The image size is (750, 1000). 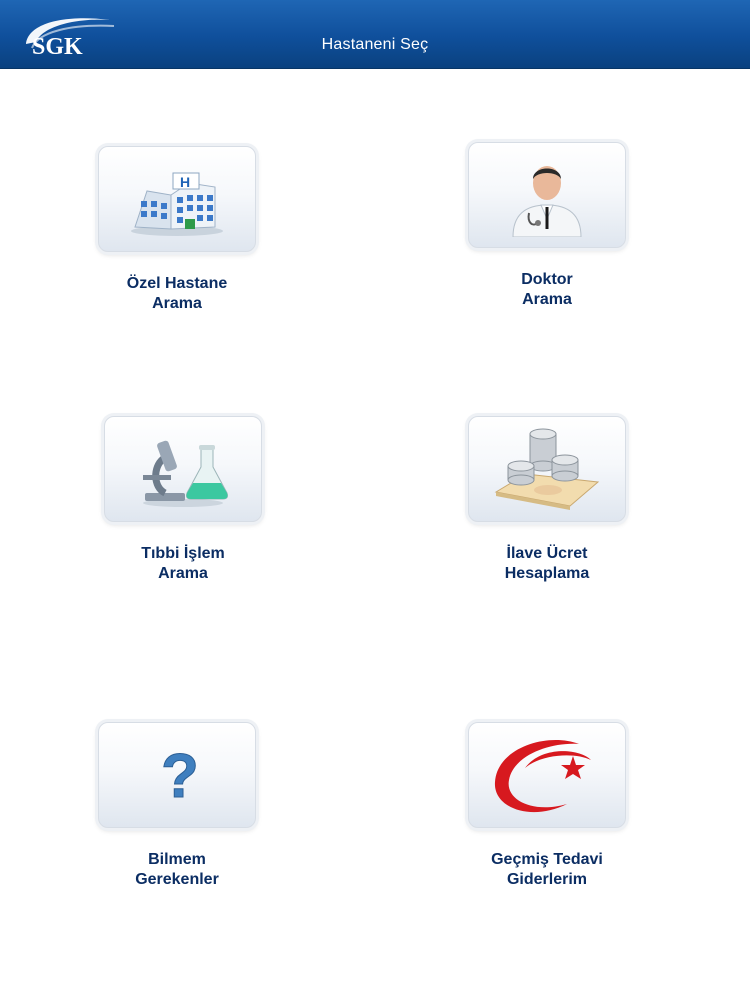 I want to click on question-mark-icon: ?, so click(x=179, y=775).